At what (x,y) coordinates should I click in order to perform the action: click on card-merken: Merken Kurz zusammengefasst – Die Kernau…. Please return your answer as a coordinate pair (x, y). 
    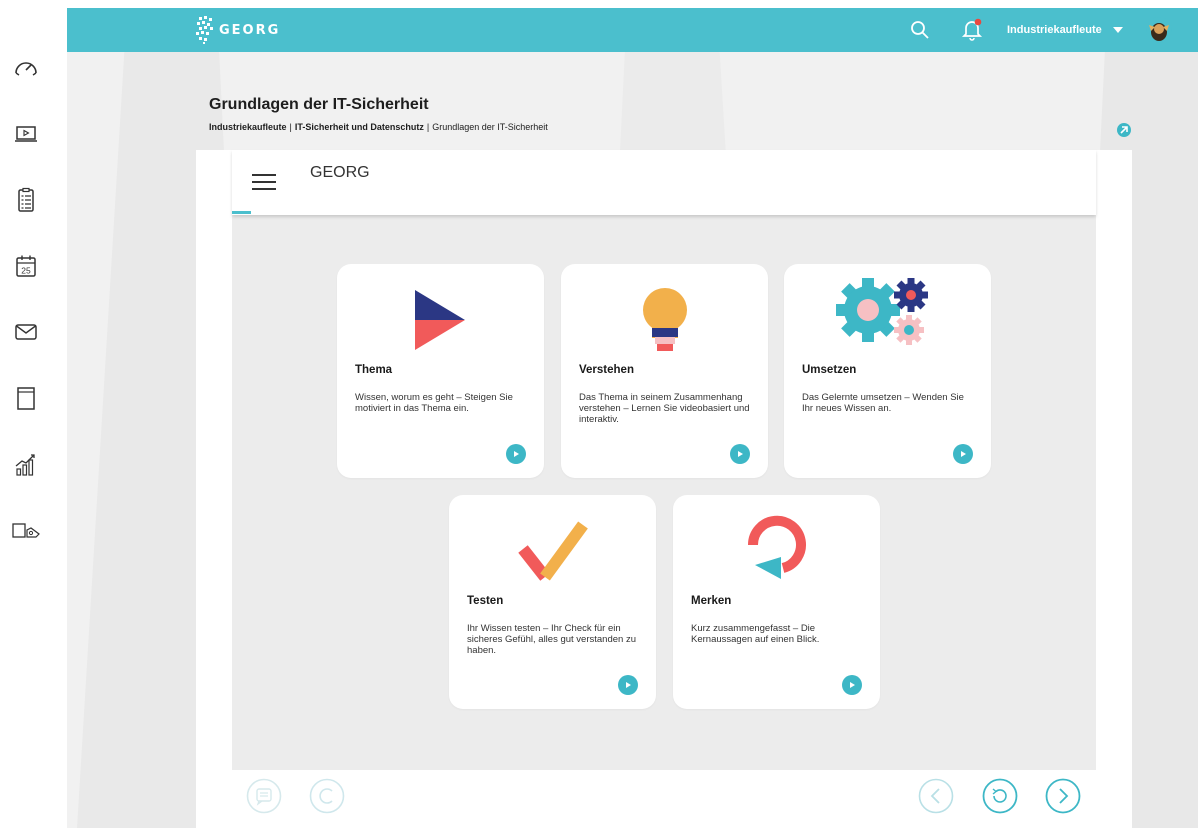
    Looking at the image, I should click on (776, 602).